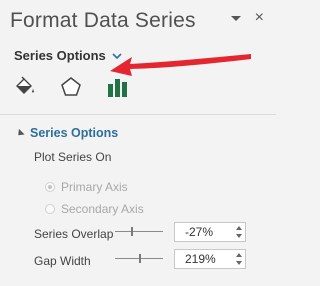 The width and height of the screenshot is (320, 286). Describe the element at coordinates (74, 133) in the screenshot. I see `section-title: Series Options` at that location.